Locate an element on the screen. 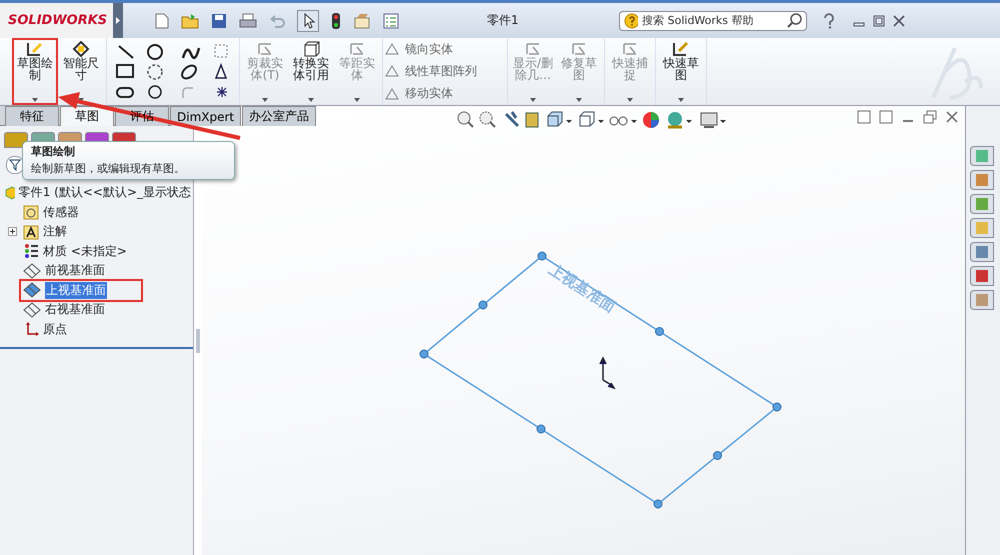 The width and height of the screenshot is (1000, 555). restore-icon is located at coordinates (930, 117).